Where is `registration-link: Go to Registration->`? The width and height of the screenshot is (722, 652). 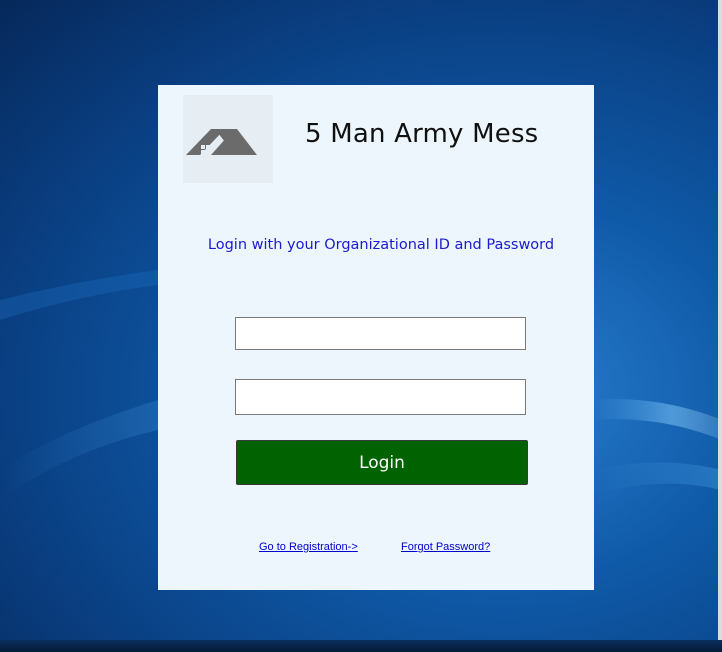
registration-link: Go to Registration-> is located at coordinates (308, 547).